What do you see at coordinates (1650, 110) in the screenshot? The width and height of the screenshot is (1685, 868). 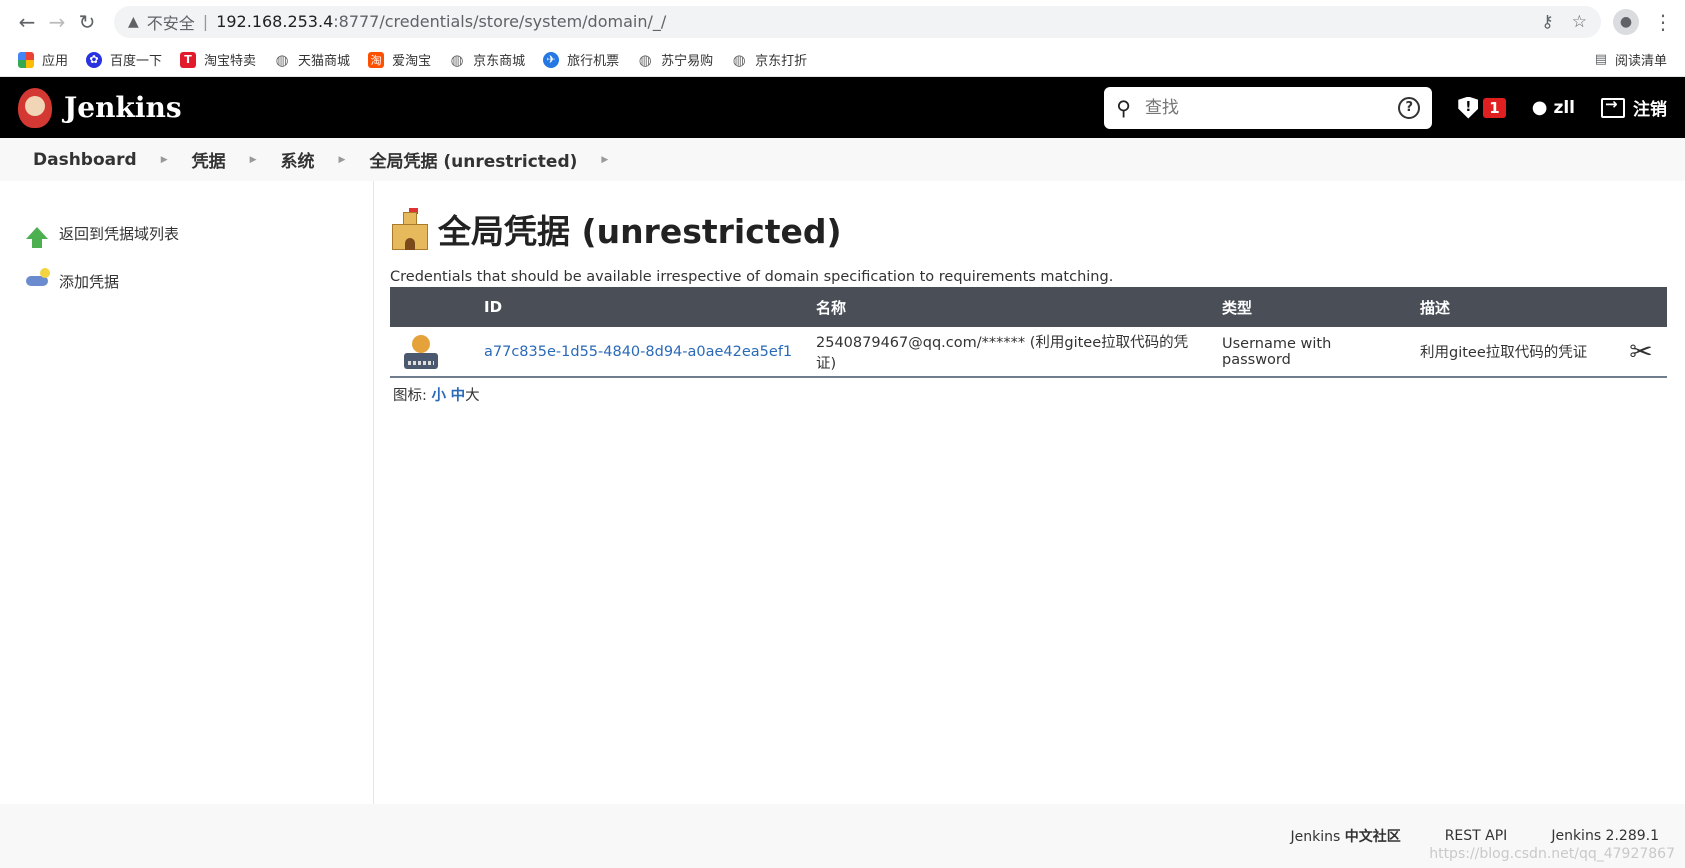 I see `logout-label: 注销` at bounding box center [1650, 110].